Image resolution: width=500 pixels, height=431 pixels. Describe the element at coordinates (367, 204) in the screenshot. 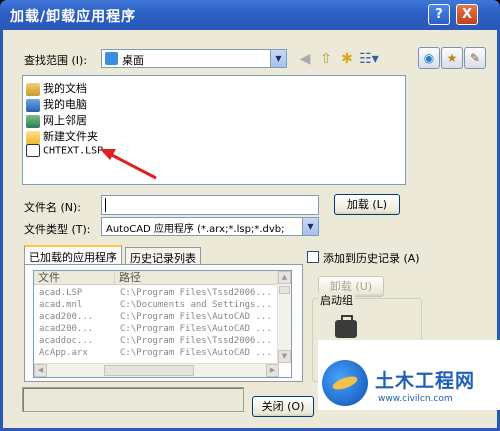

I see `load-button: 加载 (L)` at that location.